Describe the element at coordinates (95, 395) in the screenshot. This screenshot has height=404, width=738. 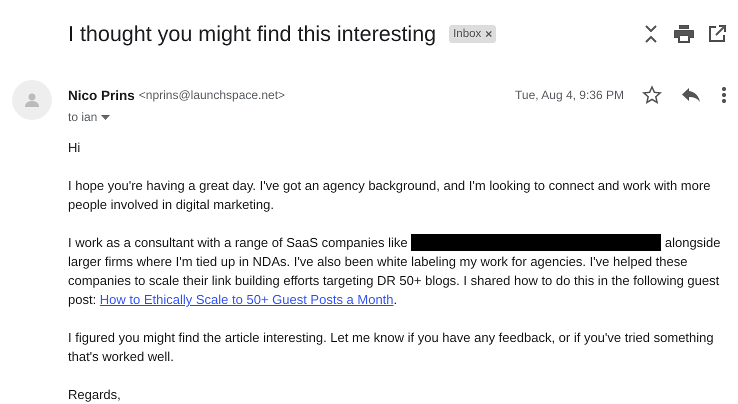
I see `email-paragraph: Regards,` at that location.